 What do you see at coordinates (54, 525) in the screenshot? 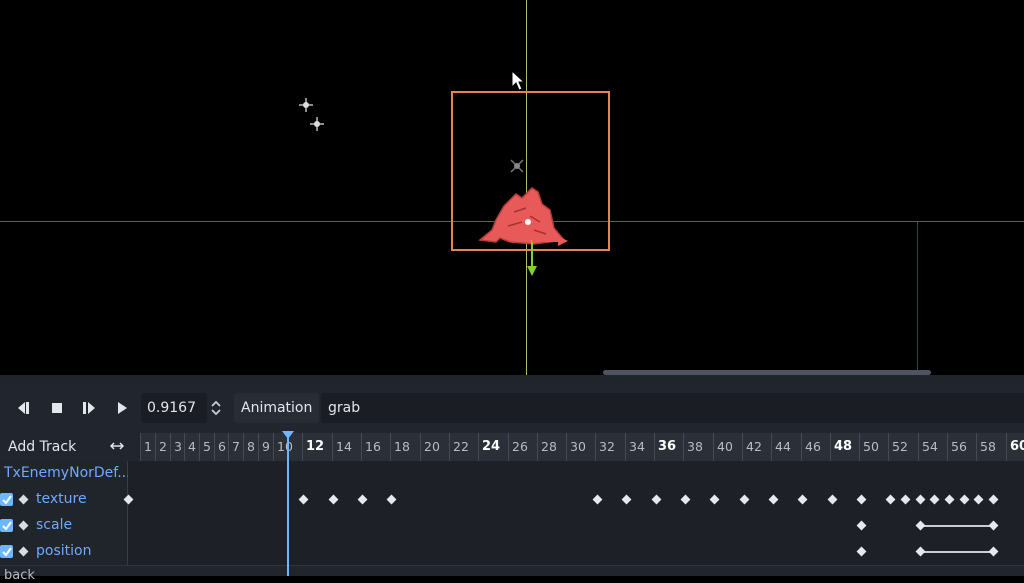
I see `track-name: scale` at bounding box center [54, 525].